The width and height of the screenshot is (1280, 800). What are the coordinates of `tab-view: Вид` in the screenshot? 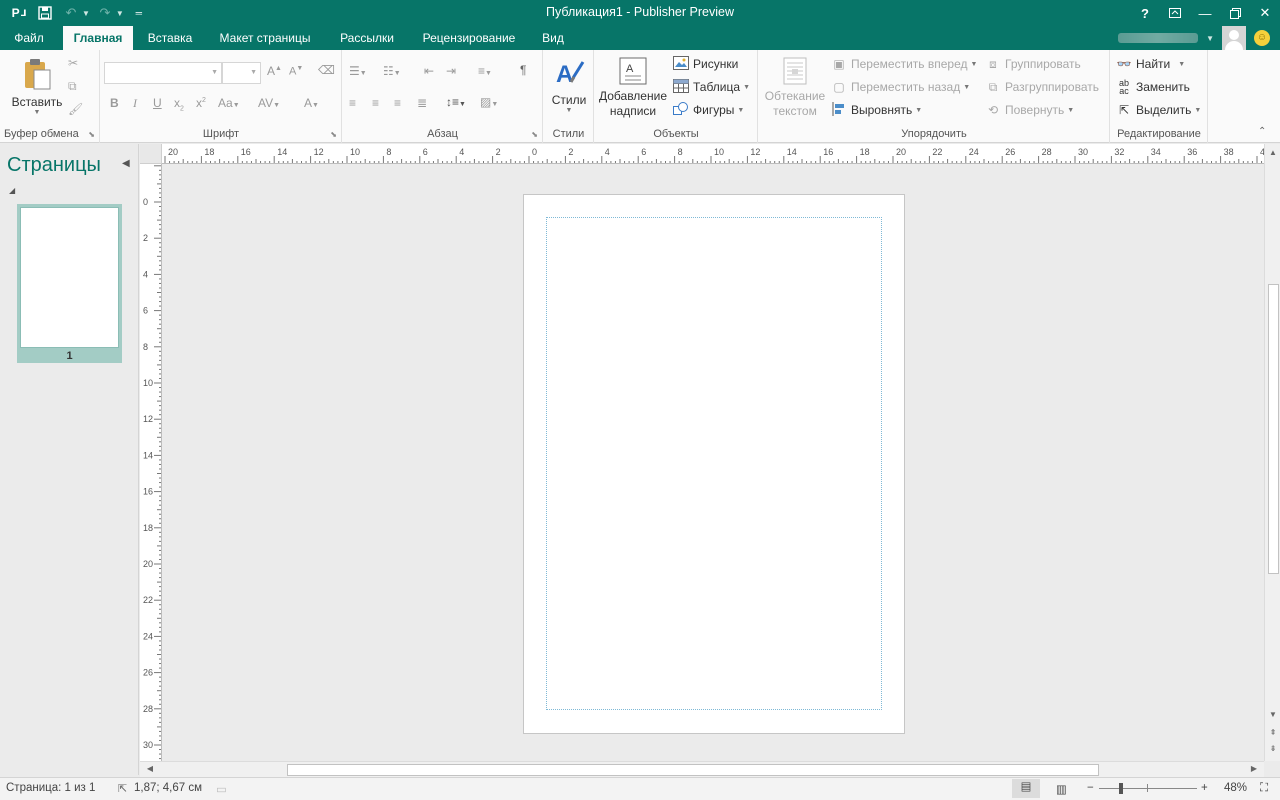 It's located at (553, 38).